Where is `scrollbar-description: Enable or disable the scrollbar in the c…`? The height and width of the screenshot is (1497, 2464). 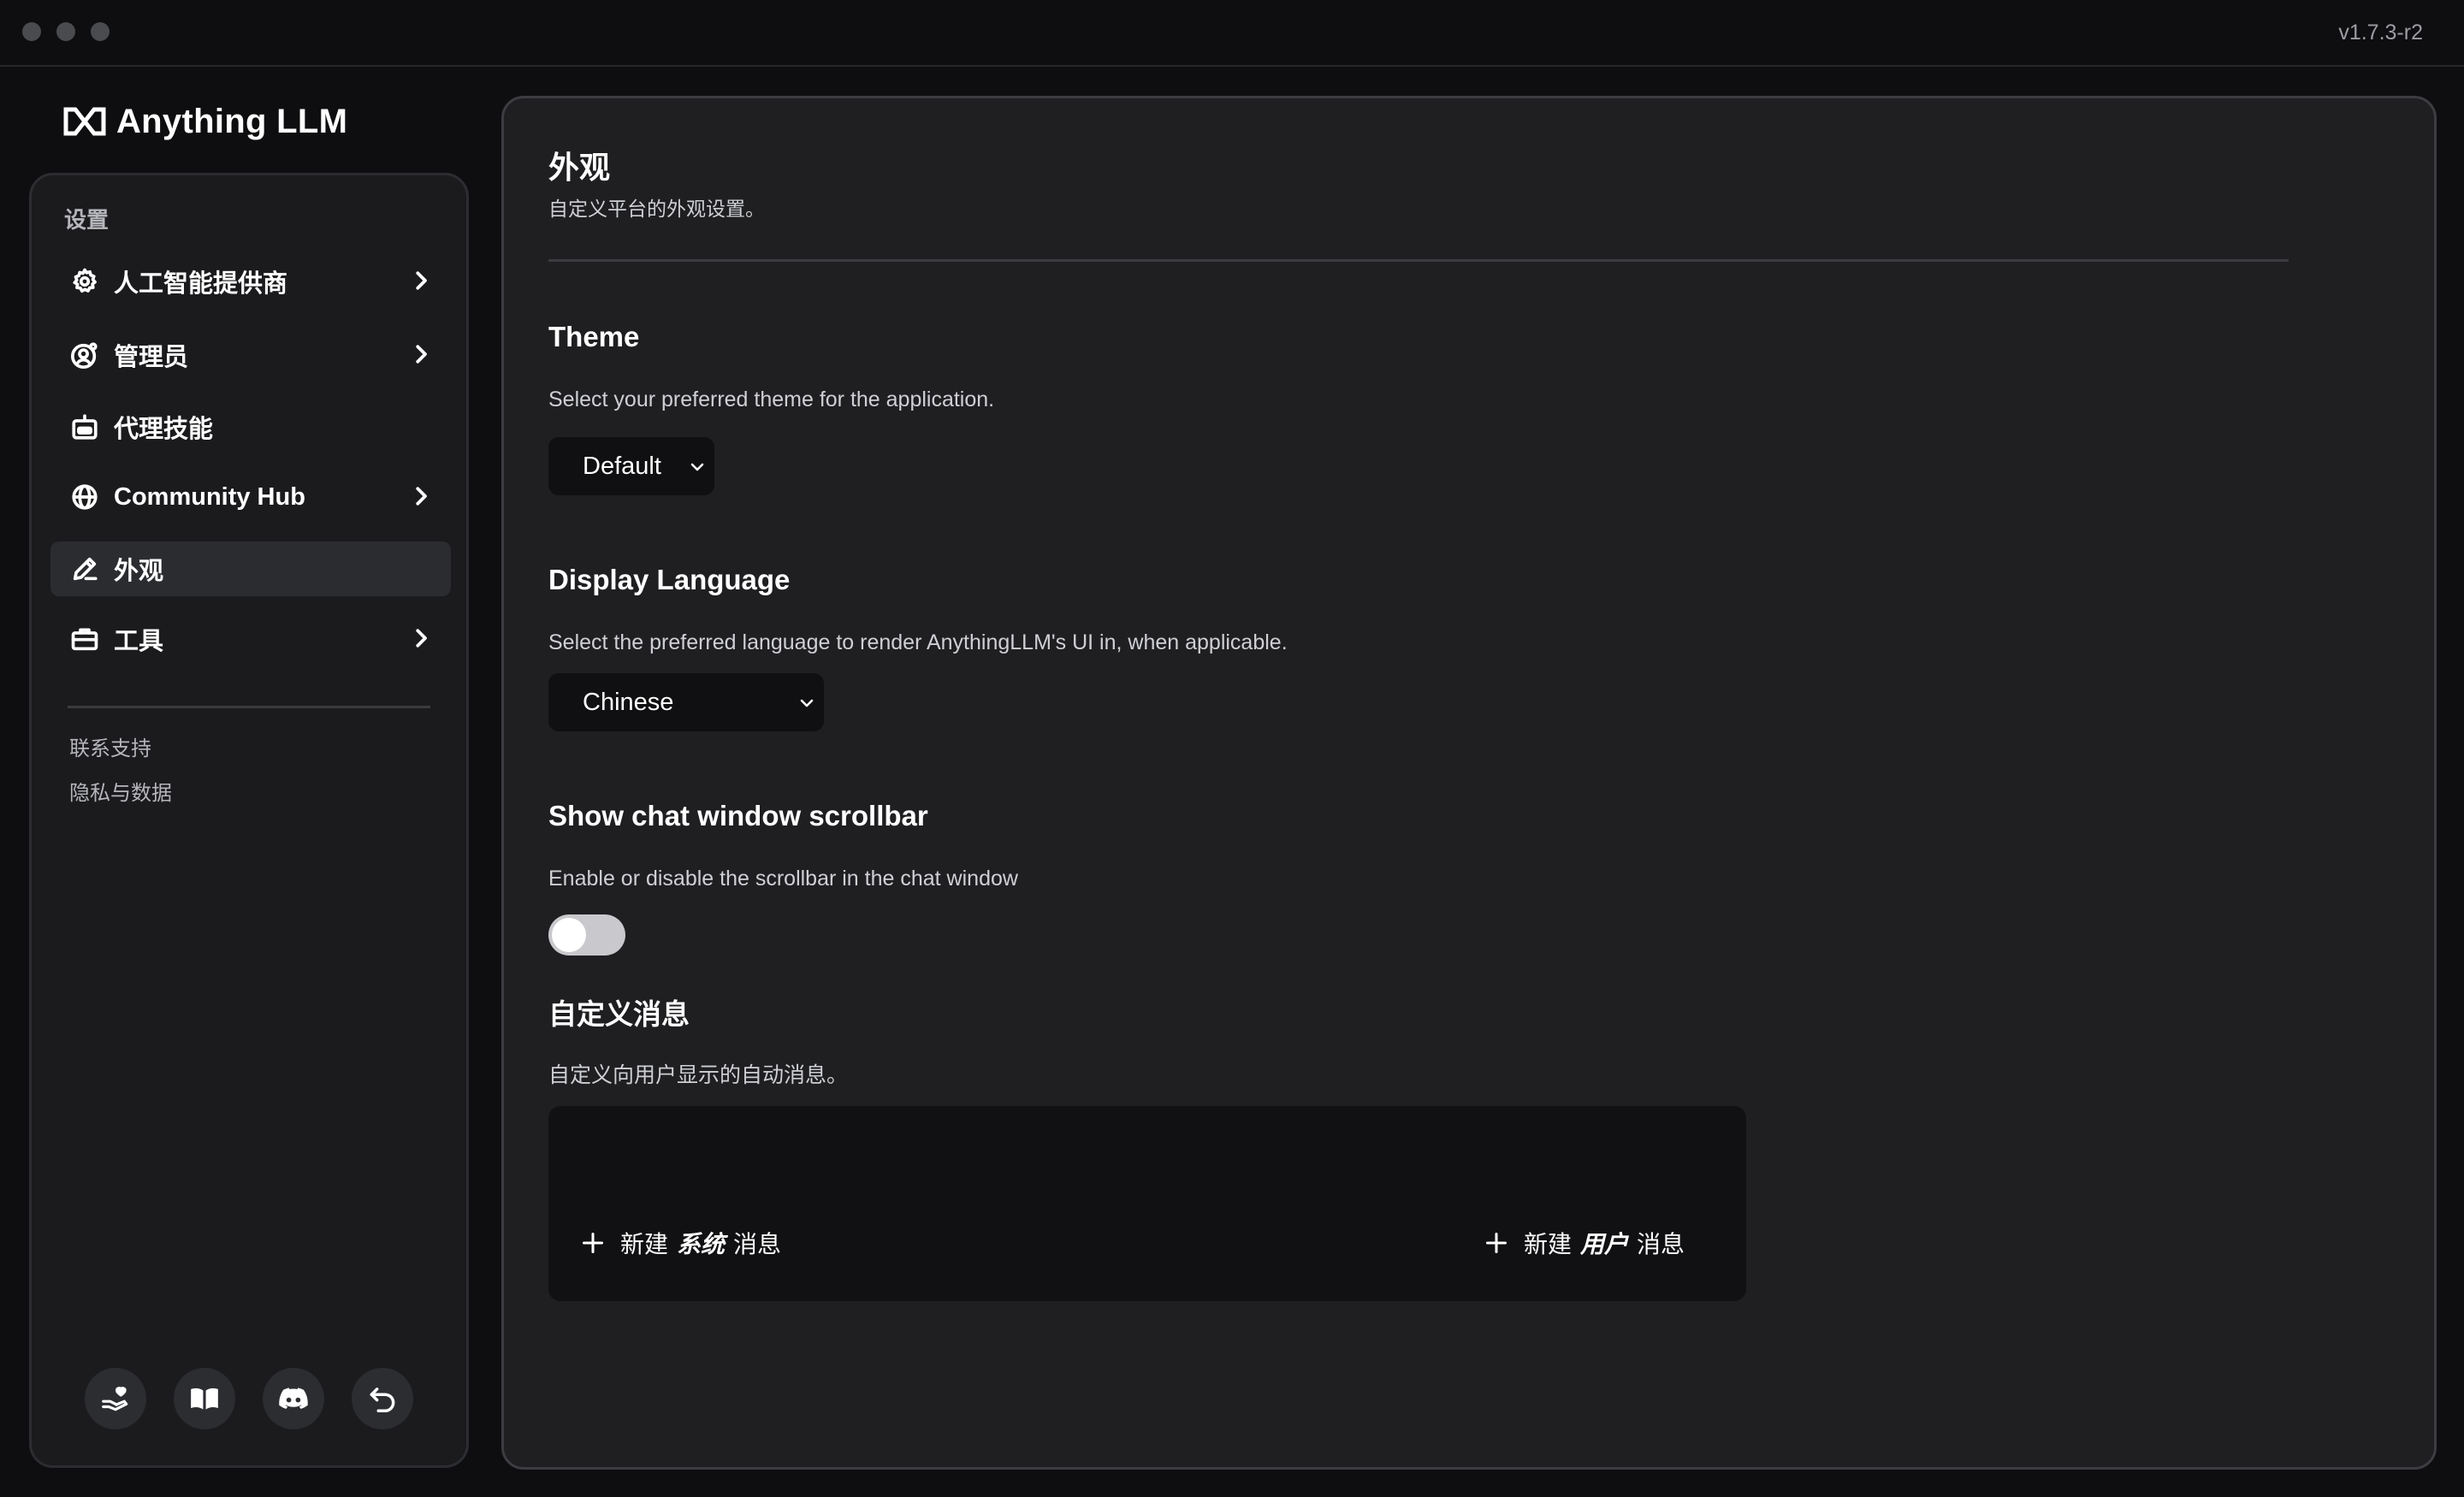
scrollbar-description: Enable or disable the scrollbar in the c… is located at coordinates (783, 879).